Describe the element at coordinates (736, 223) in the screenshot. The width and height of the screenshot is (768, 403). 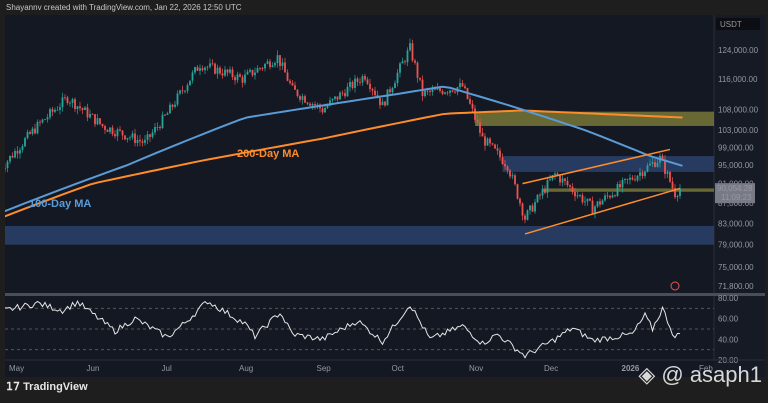
I see `price-tick: 83,000.00` at that location.